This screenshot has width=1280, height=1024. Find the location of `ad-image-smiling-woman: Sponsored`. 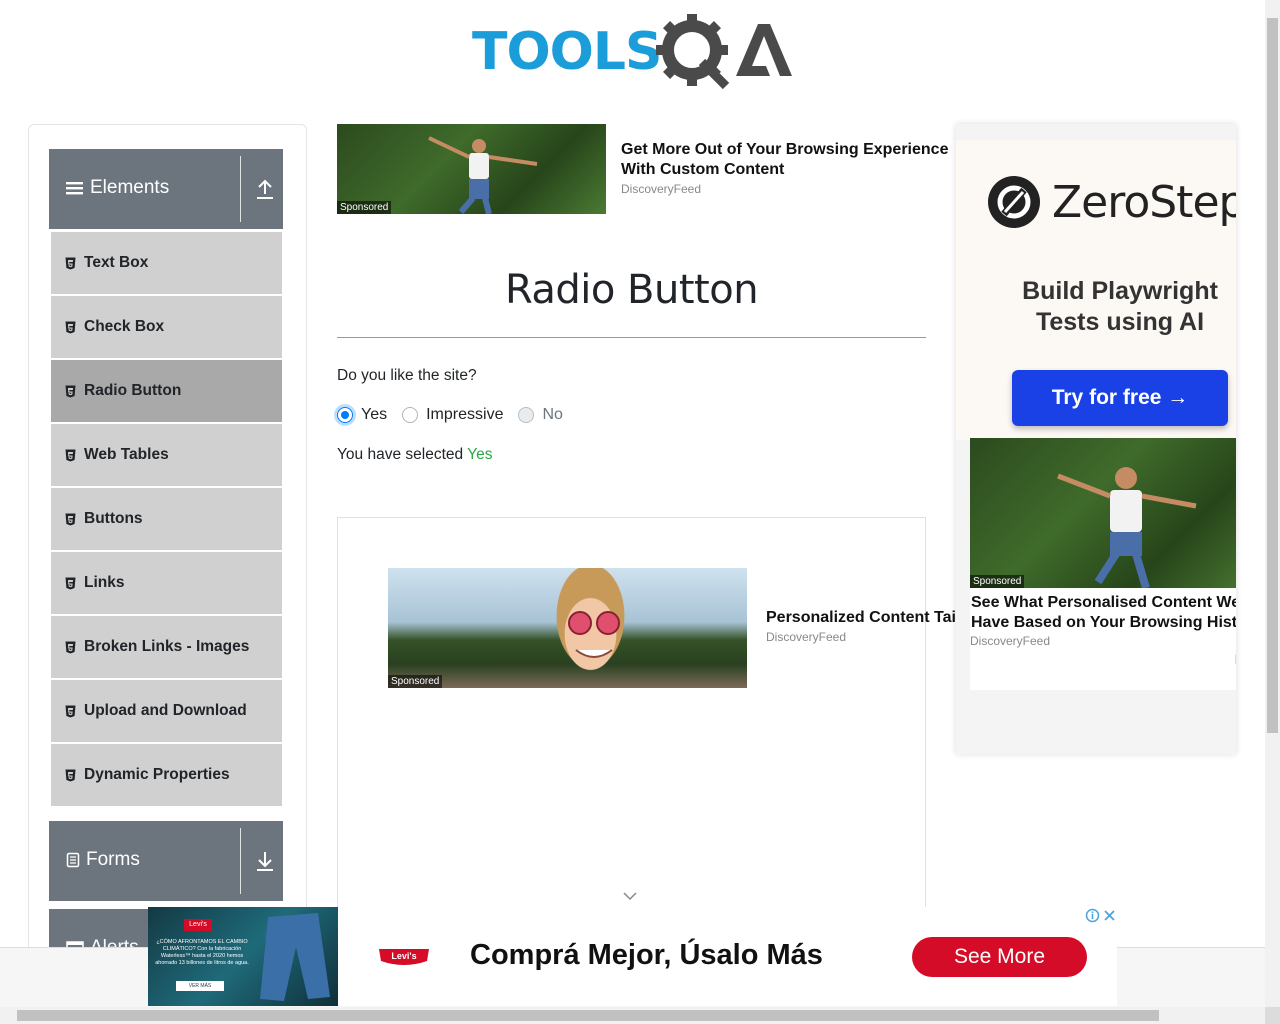

ad-image-smiling-woman: Sponsored is located at coordinates (567, 628).